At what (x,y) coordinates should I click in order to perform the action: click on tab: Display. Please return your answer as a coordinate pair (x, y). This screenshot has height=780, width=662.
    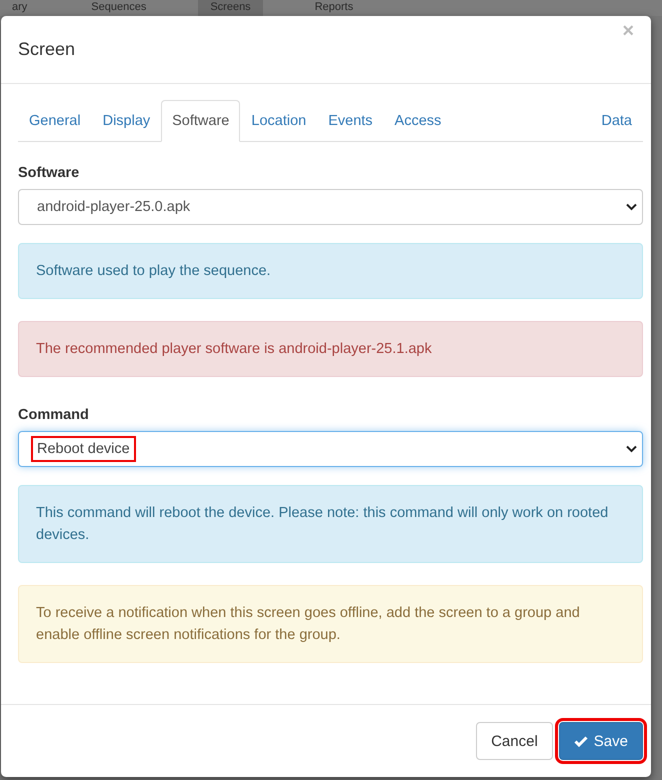
    Looking at the image, I should click on (127, 121).